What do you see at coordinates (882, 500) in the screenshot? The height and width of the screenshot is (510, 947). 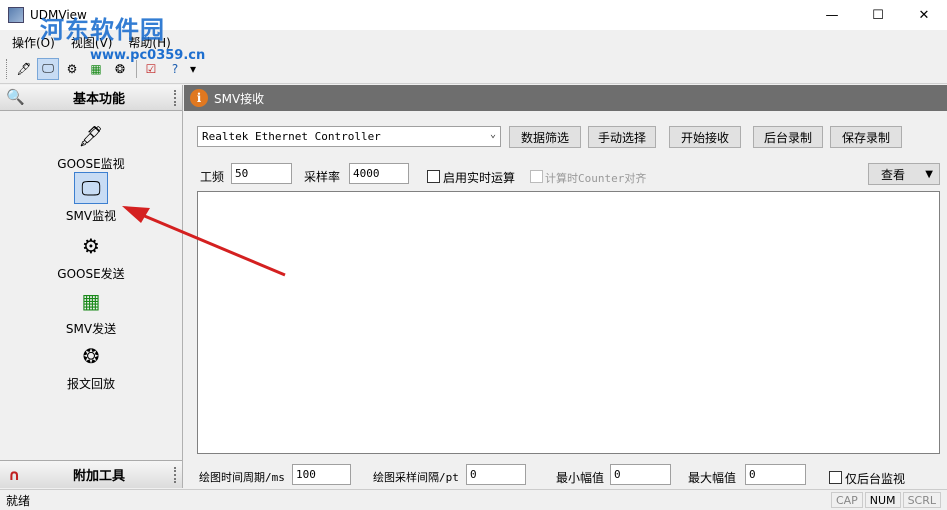 I see `num-indicator: NUM` at bounding box center [882, 500].